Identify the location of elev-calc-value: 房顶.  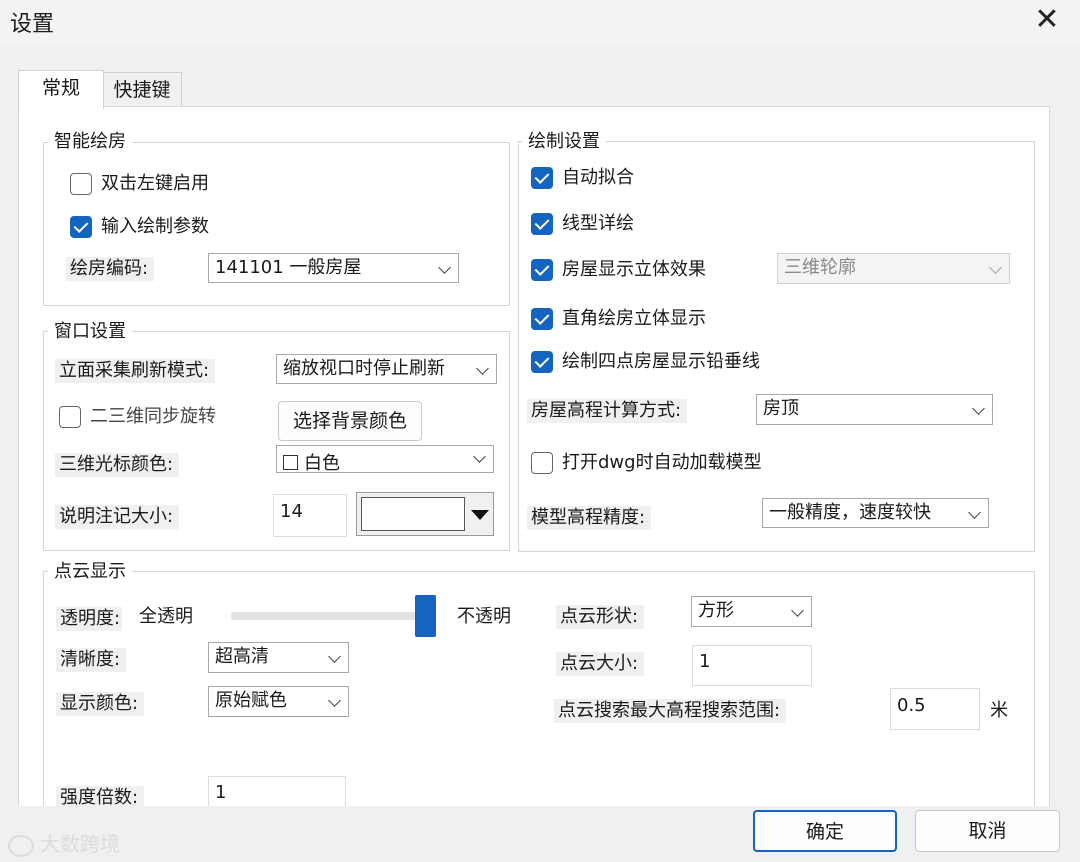
(781, 408).